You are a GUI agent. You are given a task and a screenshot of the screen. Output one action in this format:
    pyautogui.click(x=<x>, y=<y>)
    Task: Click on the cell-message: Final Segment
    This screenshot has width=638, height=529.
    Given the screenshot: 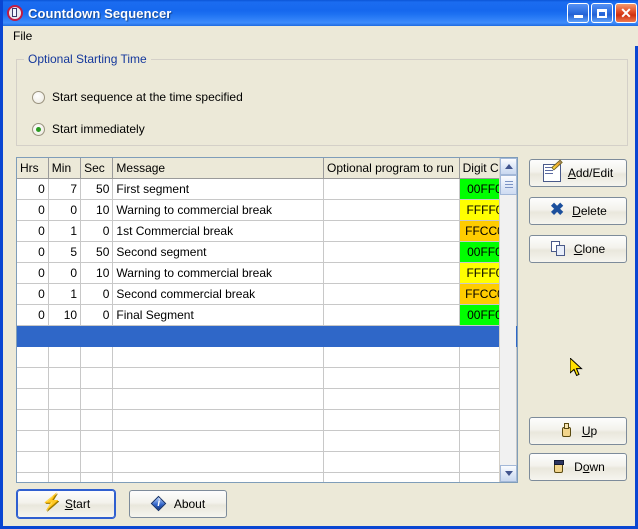 What is the action you would take?
    pyautogui.click(x=218, y=315)
    